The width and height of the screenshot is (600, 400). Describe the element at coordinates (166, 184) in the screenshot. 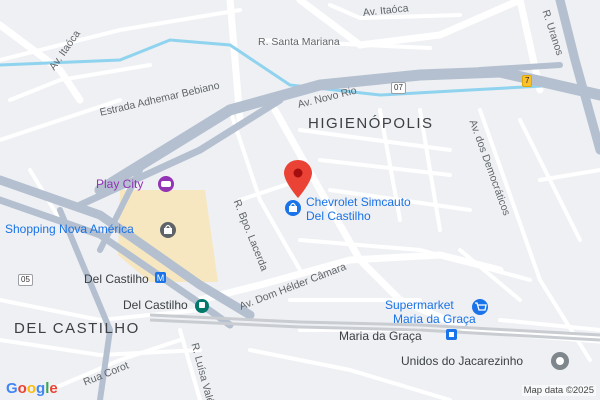

I see `gamepad-icon` at that location.